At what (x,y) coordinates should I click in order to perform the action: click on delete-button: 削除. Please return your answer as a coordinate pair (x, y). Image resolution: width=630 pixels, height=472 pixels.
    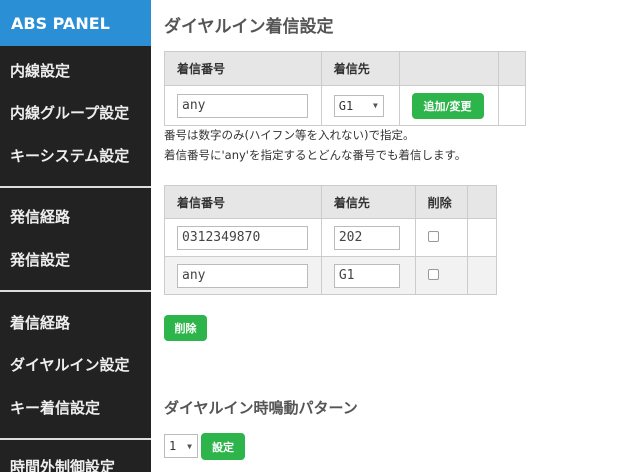
    Looking at the image, I should click on (185, 328).